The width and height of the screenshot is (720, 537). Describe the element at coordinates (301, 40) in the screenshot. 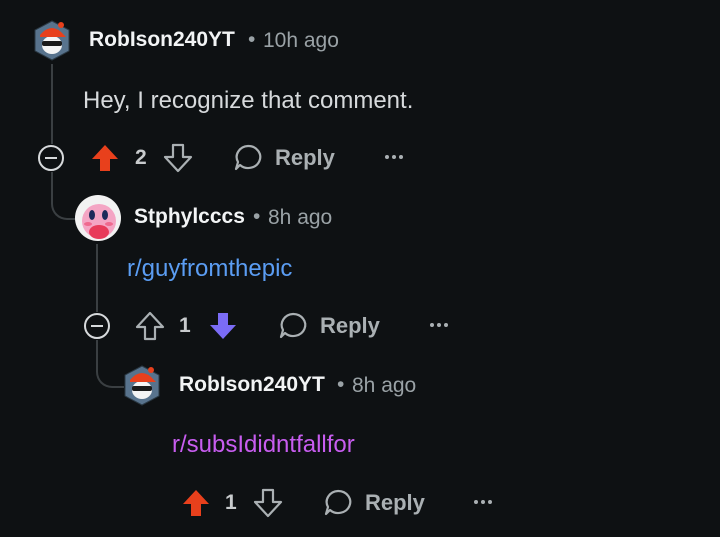

I see `comment-timestamp: 10h ago` at that location.